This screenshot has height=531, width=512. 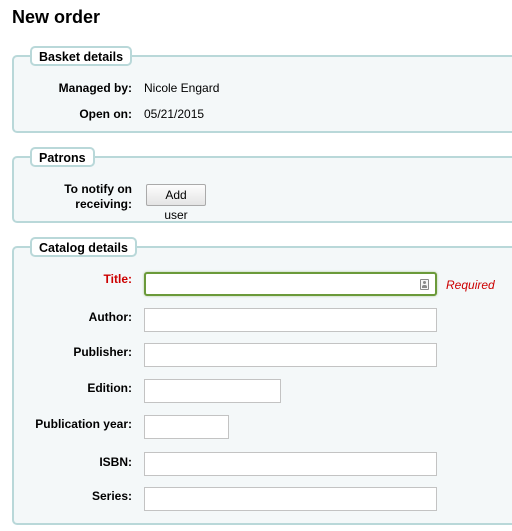 I want to click on contact-card-icon, so click(x=424, y=284).